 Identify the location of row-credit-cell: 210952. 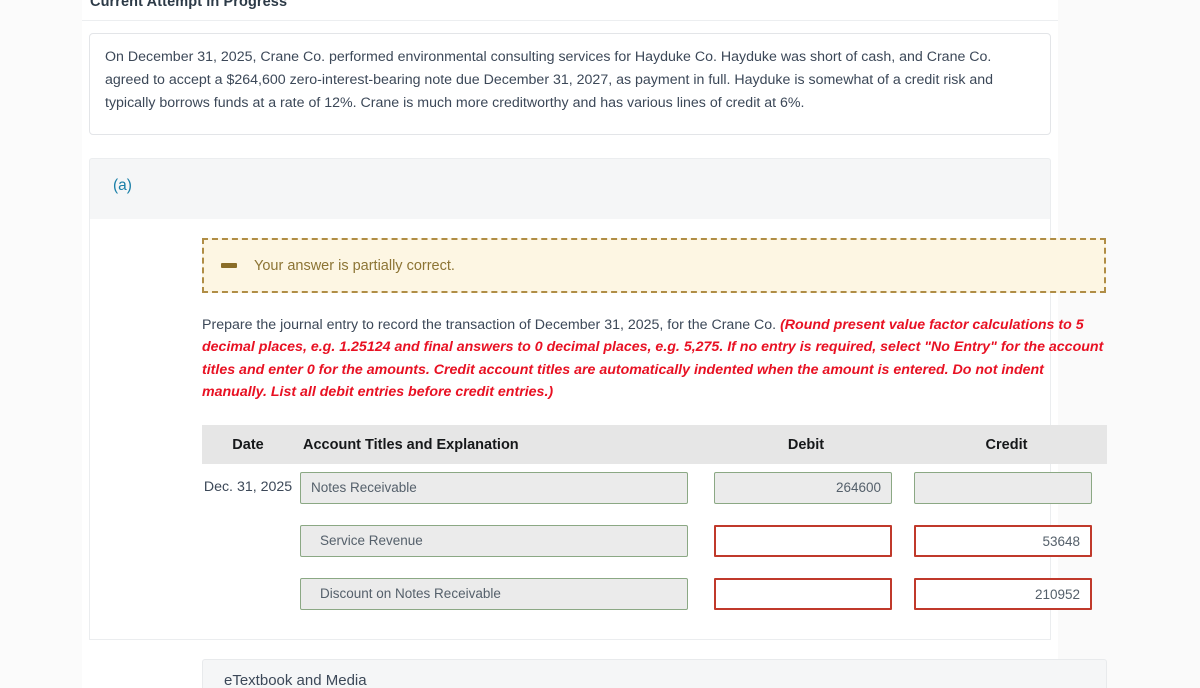
(1006, 590).